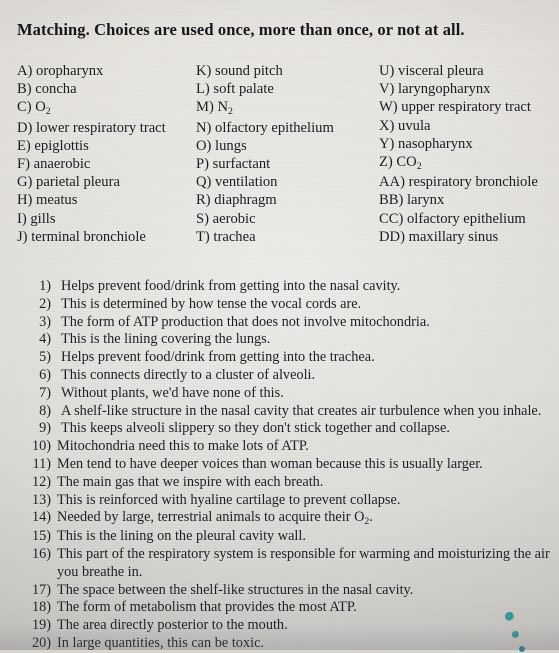  I want to click on choice-item: N) olfactory epithelium, so click(288, 128).